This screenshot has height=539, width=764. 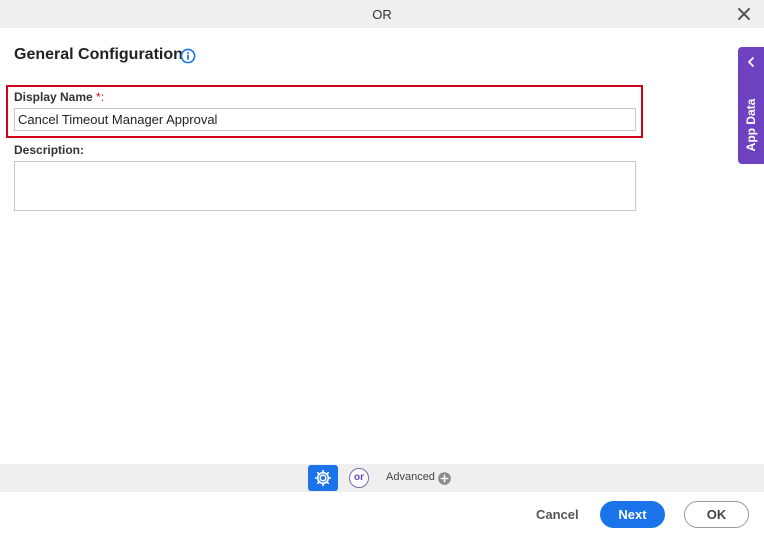 I want to click on required-marker: *:, so click(x=100, y=97).